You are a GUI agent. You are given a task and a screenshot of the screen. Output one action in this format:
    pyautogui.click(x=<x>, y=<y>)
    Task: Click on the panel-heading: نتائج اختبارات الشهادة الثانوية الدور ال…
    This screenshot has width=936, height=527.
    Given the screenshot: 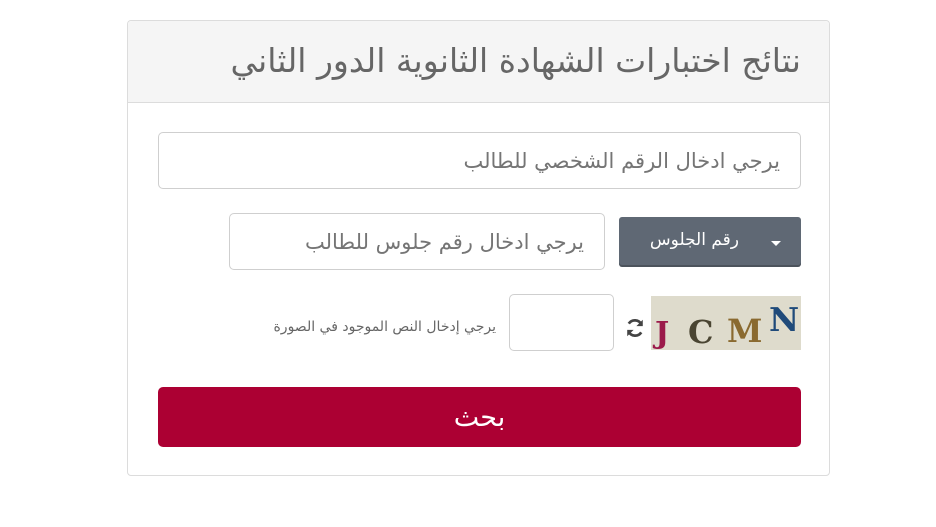 What is the action you would take?
    pyautogui.click(x=478, y=62)
    